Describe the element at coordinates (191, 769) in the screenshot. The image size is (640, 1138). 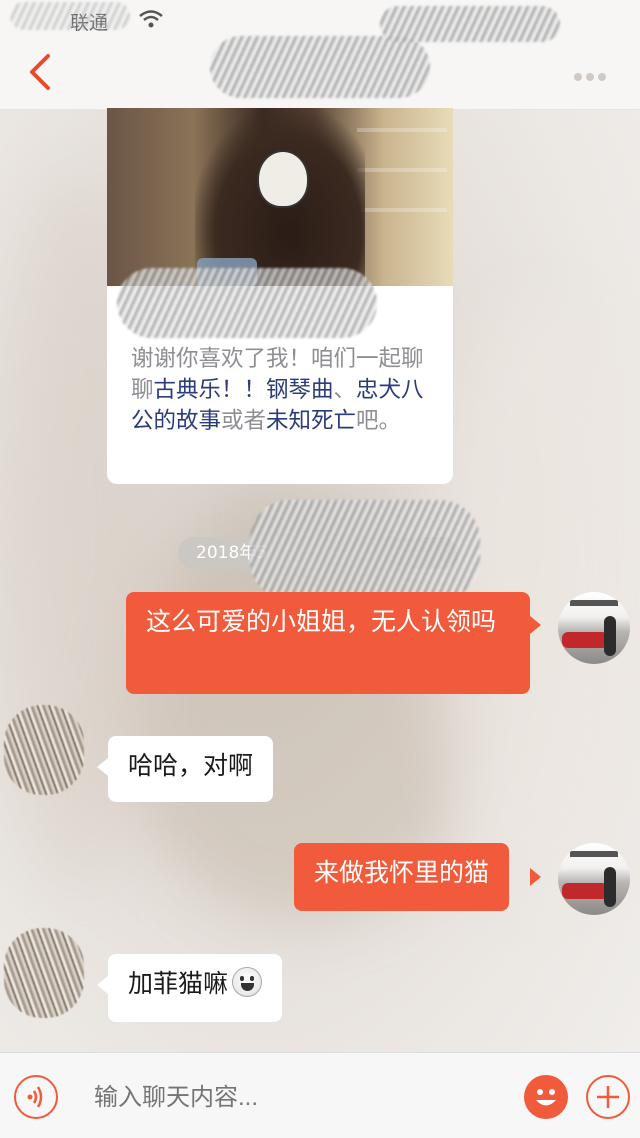
I see `message-bubble-incoming: 哈哈，对啊` at that location.